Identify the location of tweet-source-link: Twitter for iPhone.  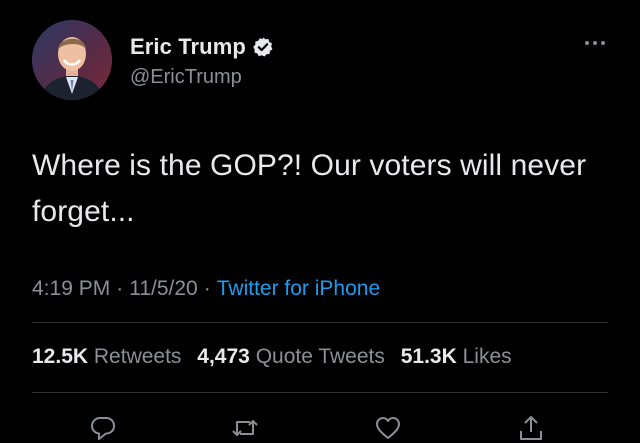
(298, 288).